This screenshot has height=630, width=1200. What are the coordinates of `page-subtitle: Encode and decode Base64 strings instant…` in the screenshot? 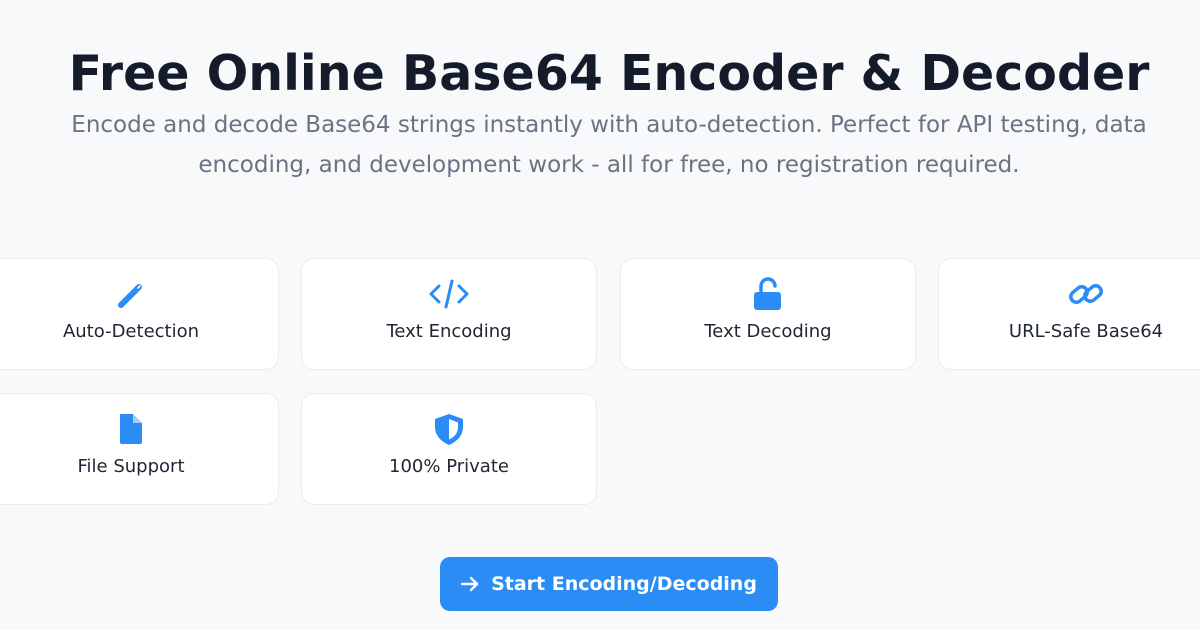 It's located at (600, 145).